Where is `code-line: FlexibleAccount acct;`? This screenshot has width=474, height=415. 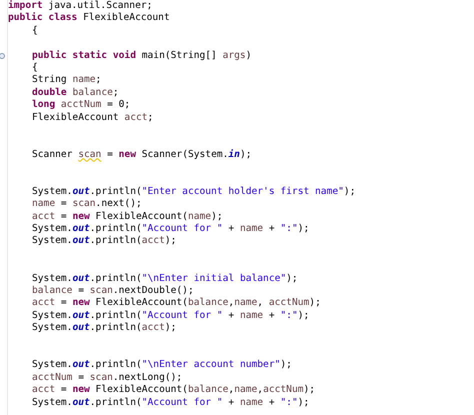
code-line: FlexibleAccount acct; is located at coordinates (93, 118).